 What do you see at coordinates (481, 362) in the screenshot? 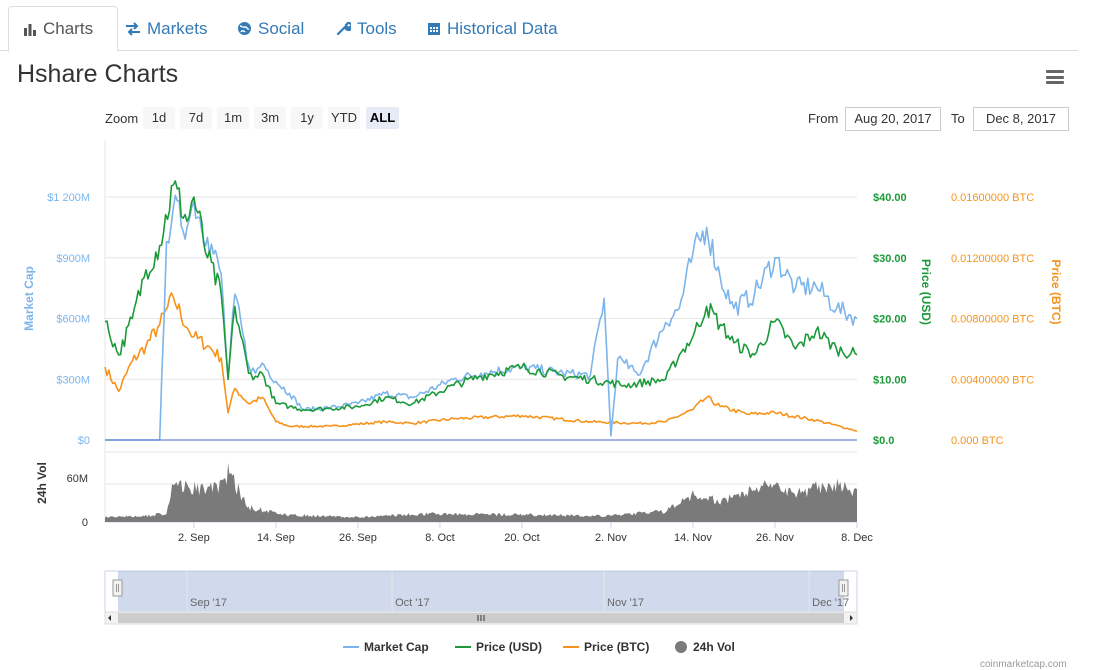
I see `series-line-price-btc` at bounding box center [481, 362].